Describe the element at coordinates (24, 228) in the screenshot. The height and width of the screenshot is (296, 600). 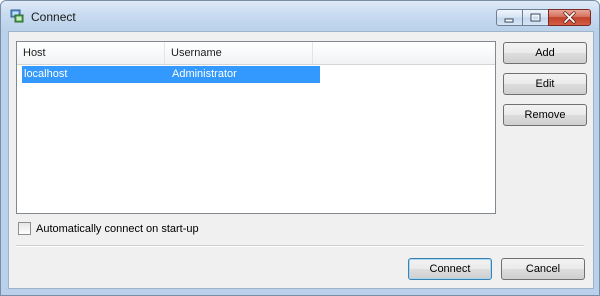
I see `auto-connect-checkbox` at that location.